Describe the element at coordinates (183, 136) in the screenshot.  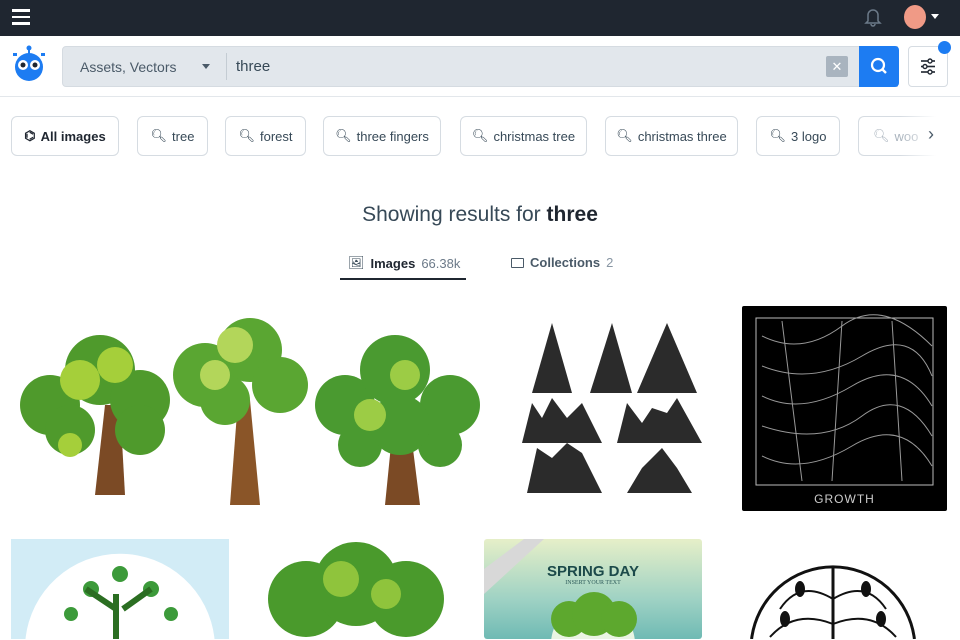
I see `chip-label: tree` at that location.